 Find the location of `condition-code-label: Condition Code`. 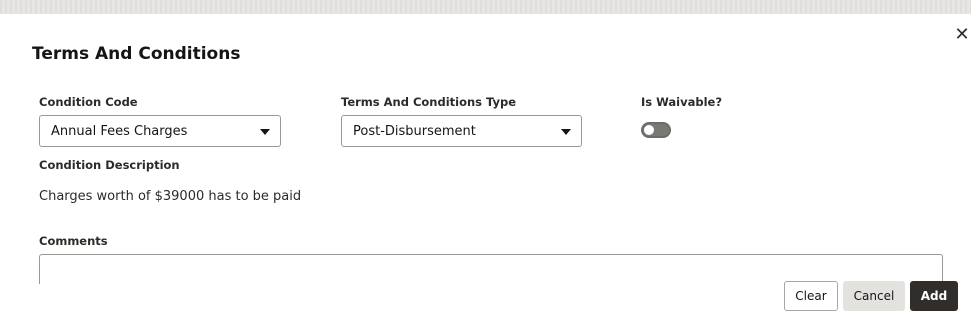

condition-code-label: Condition Code is located at coordinates (88, 102).